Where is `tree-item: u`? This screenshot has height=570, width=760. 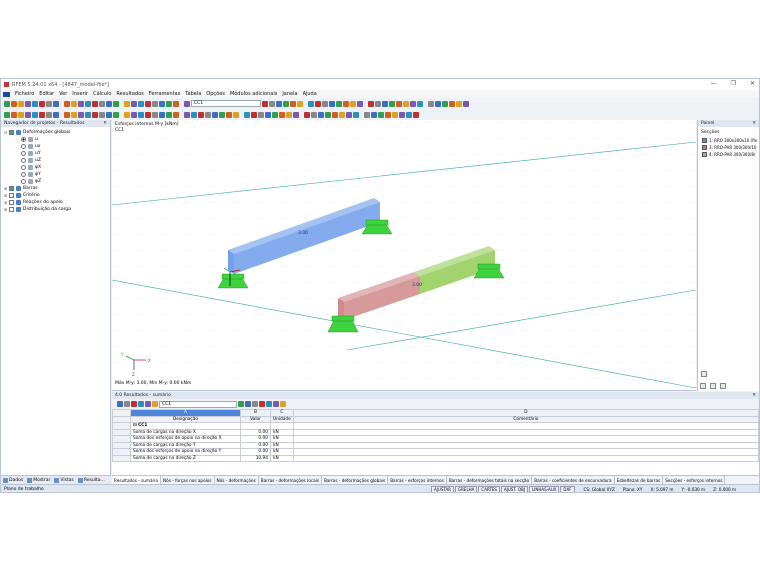
tree-item: u is located at coordinates (57, 139).